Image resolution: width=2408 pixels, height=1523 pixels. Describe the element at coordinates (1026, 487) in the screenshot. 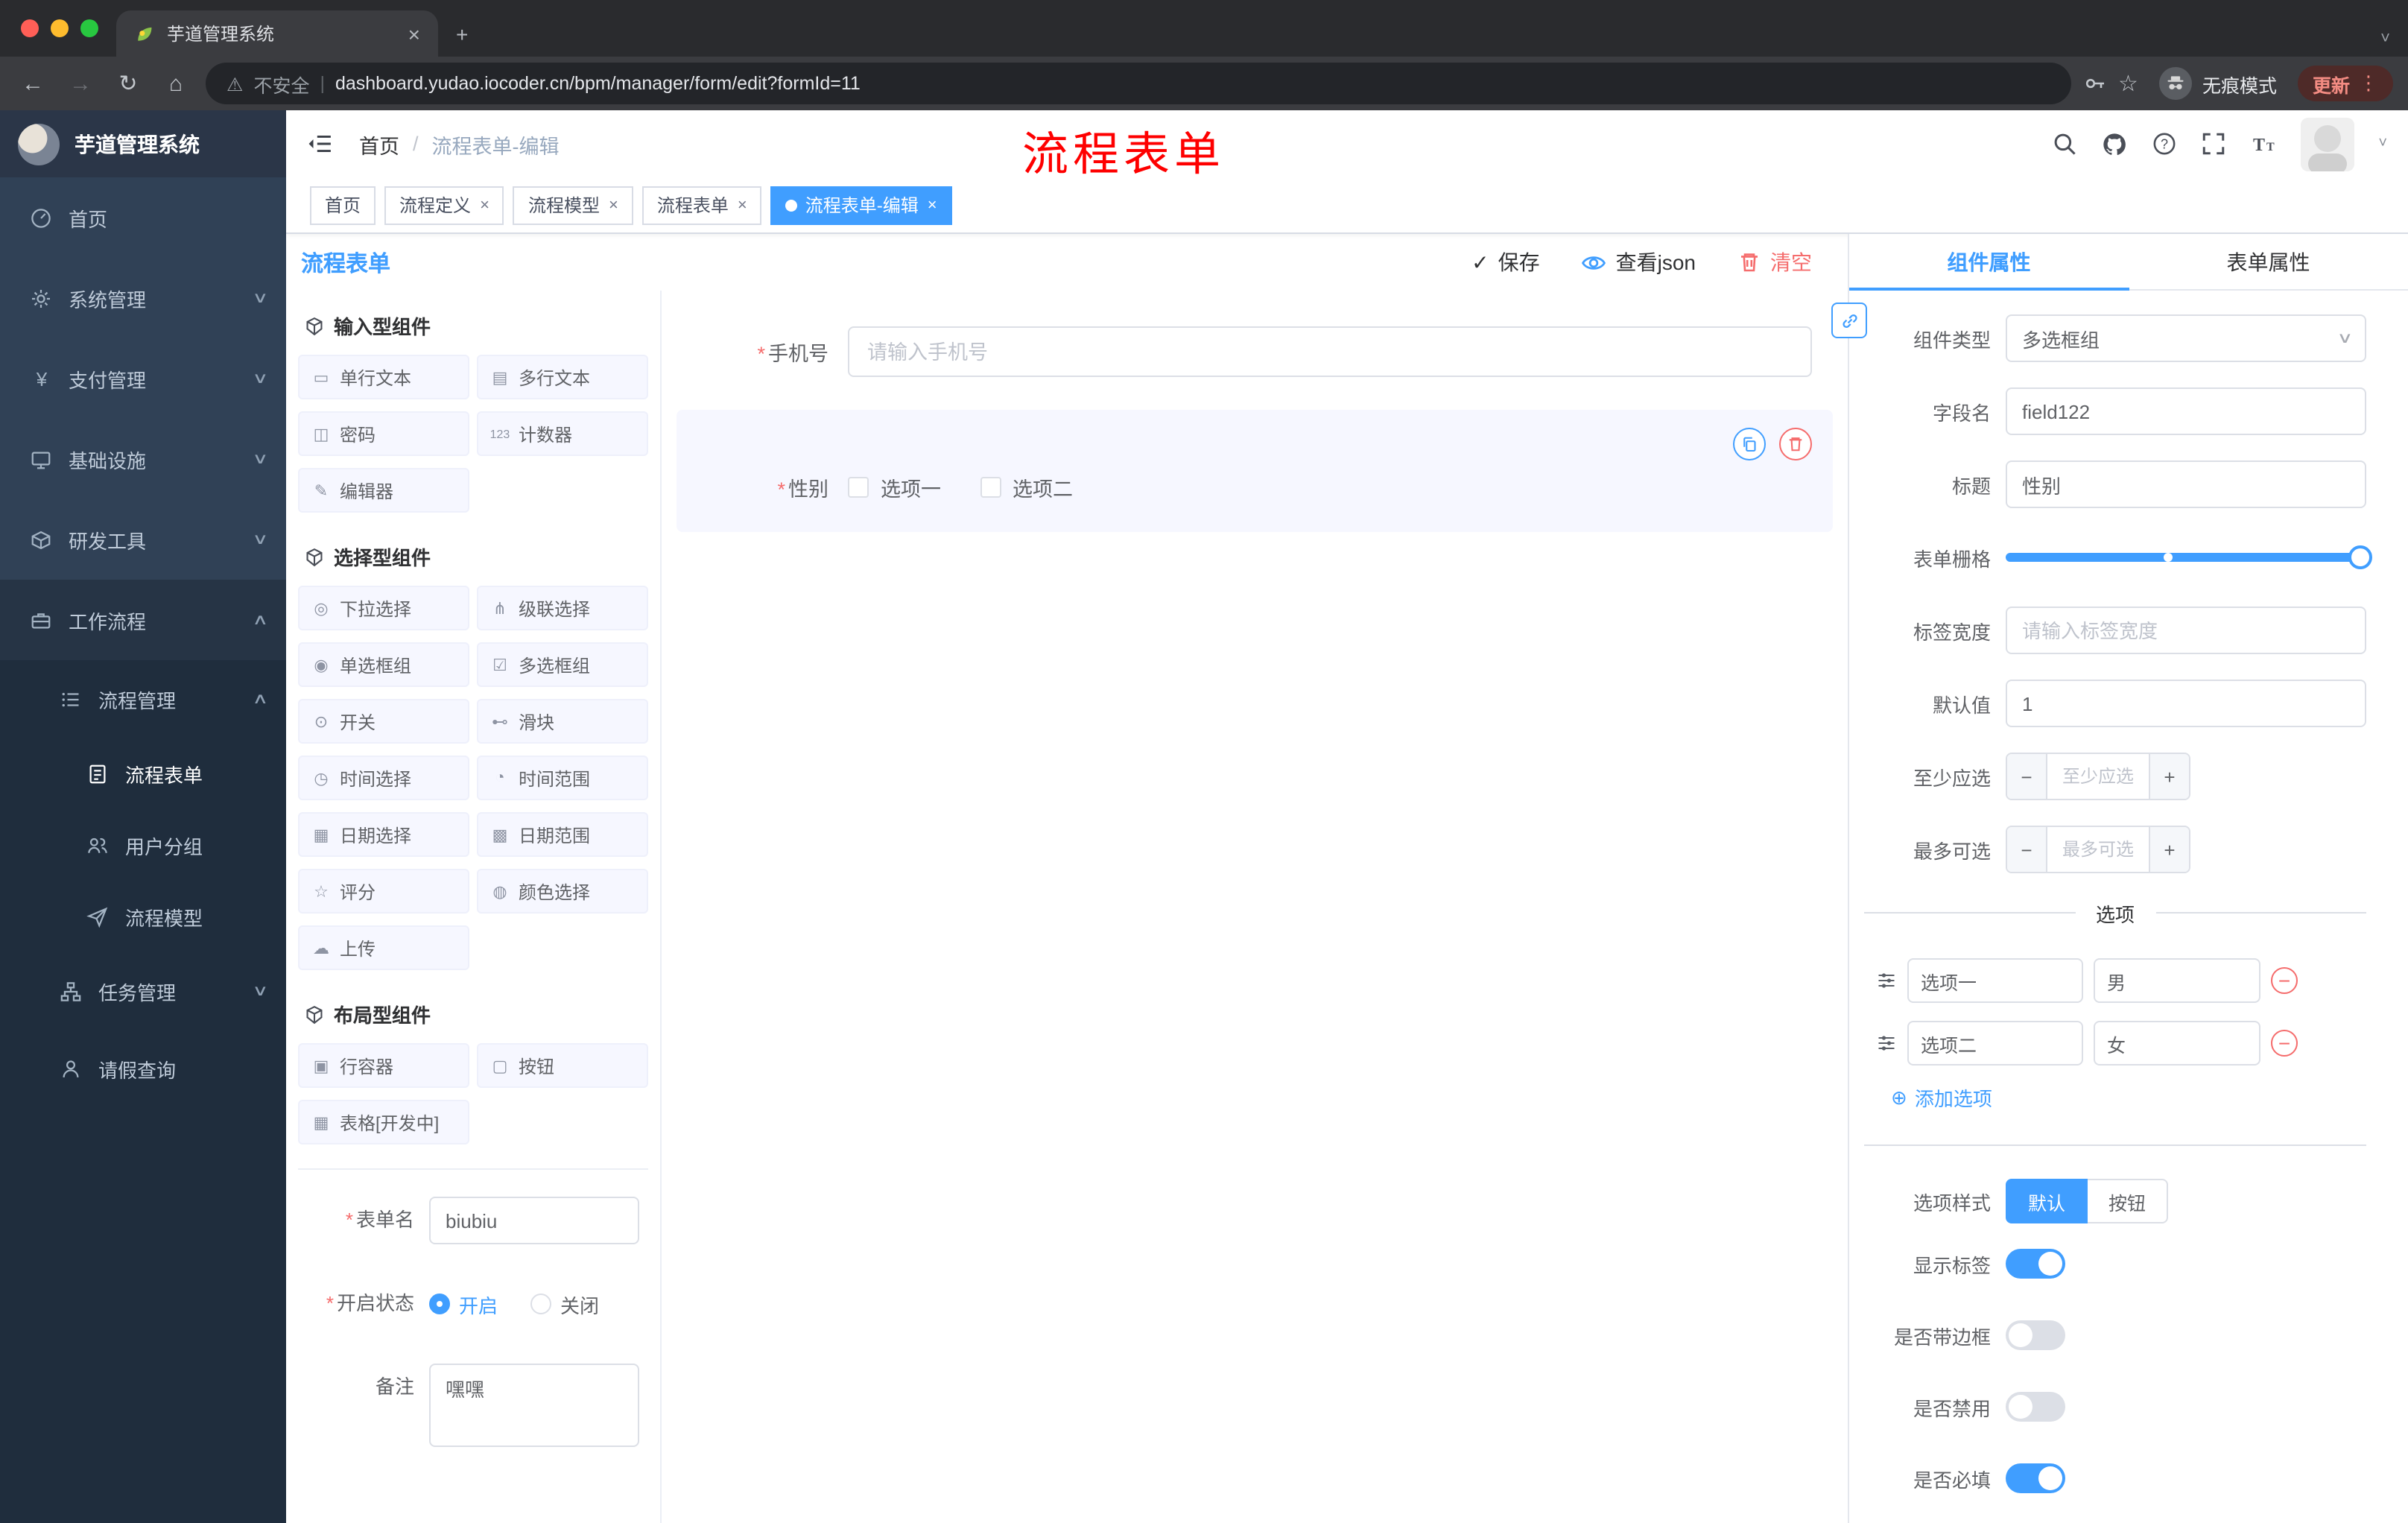

I see `gender-option-2: 选项二` at that location.